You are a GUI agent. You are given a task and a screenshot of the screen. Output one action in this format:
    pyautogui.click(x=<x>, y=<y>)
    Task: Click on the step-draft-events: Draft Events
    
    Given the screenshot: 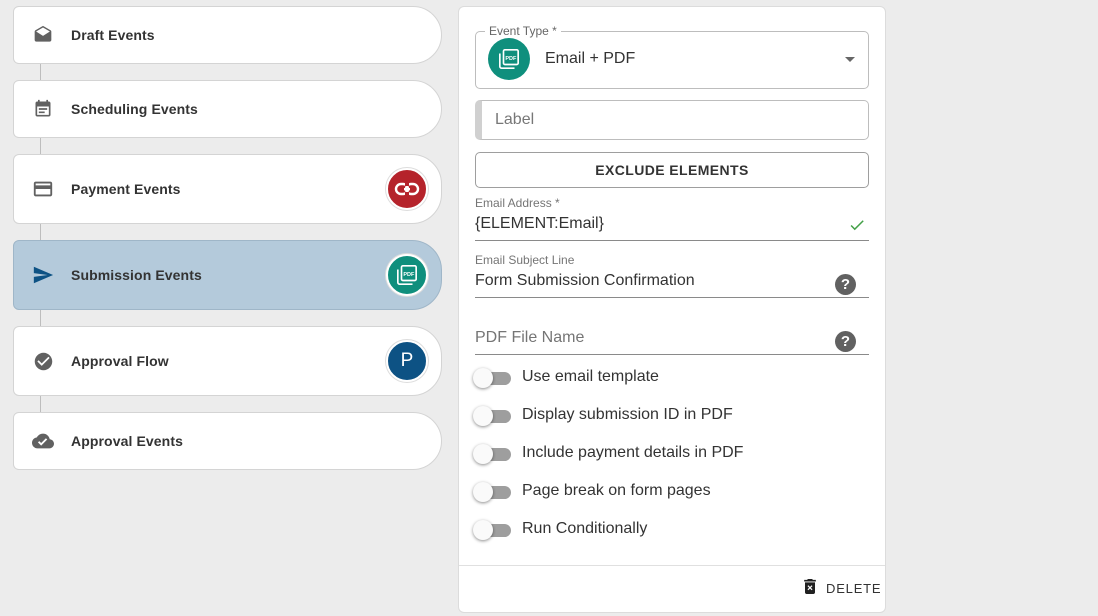 What is the action you would take?
    pyautogui.click(x=227, y=35)
    